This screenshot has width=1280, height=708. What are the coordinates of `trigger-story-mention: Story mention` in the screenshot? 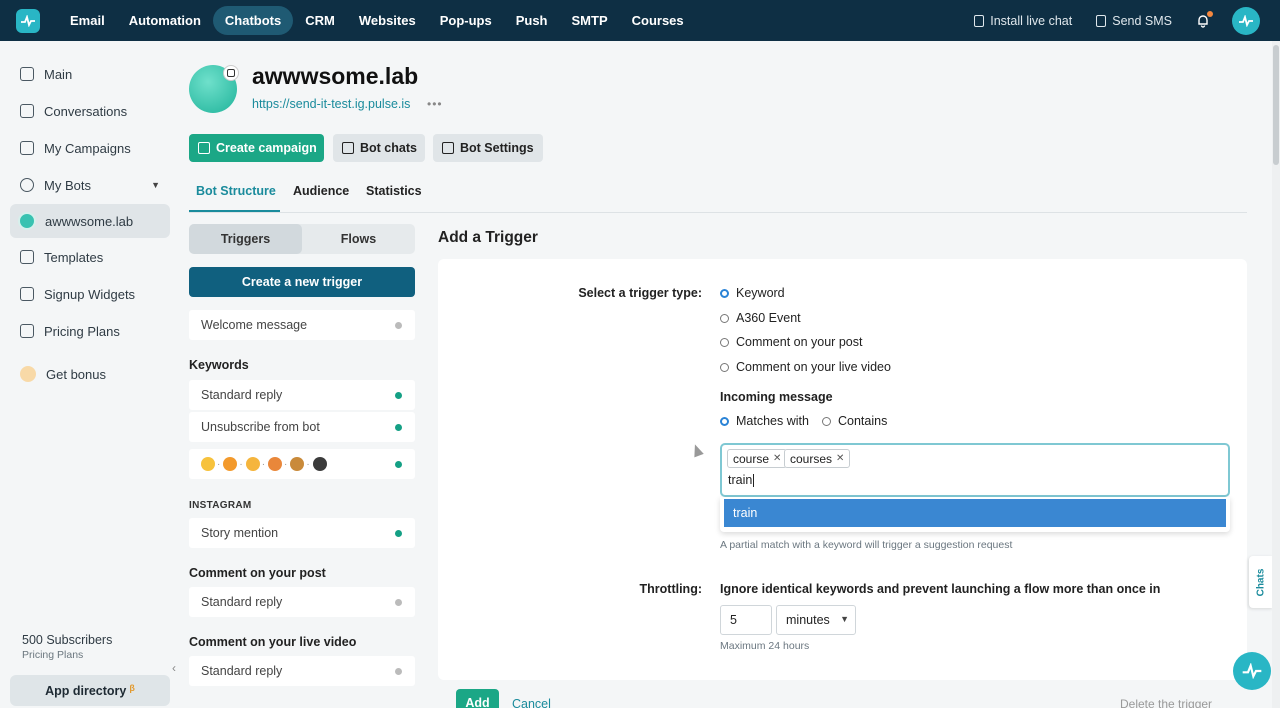 It's located at (302, 533).